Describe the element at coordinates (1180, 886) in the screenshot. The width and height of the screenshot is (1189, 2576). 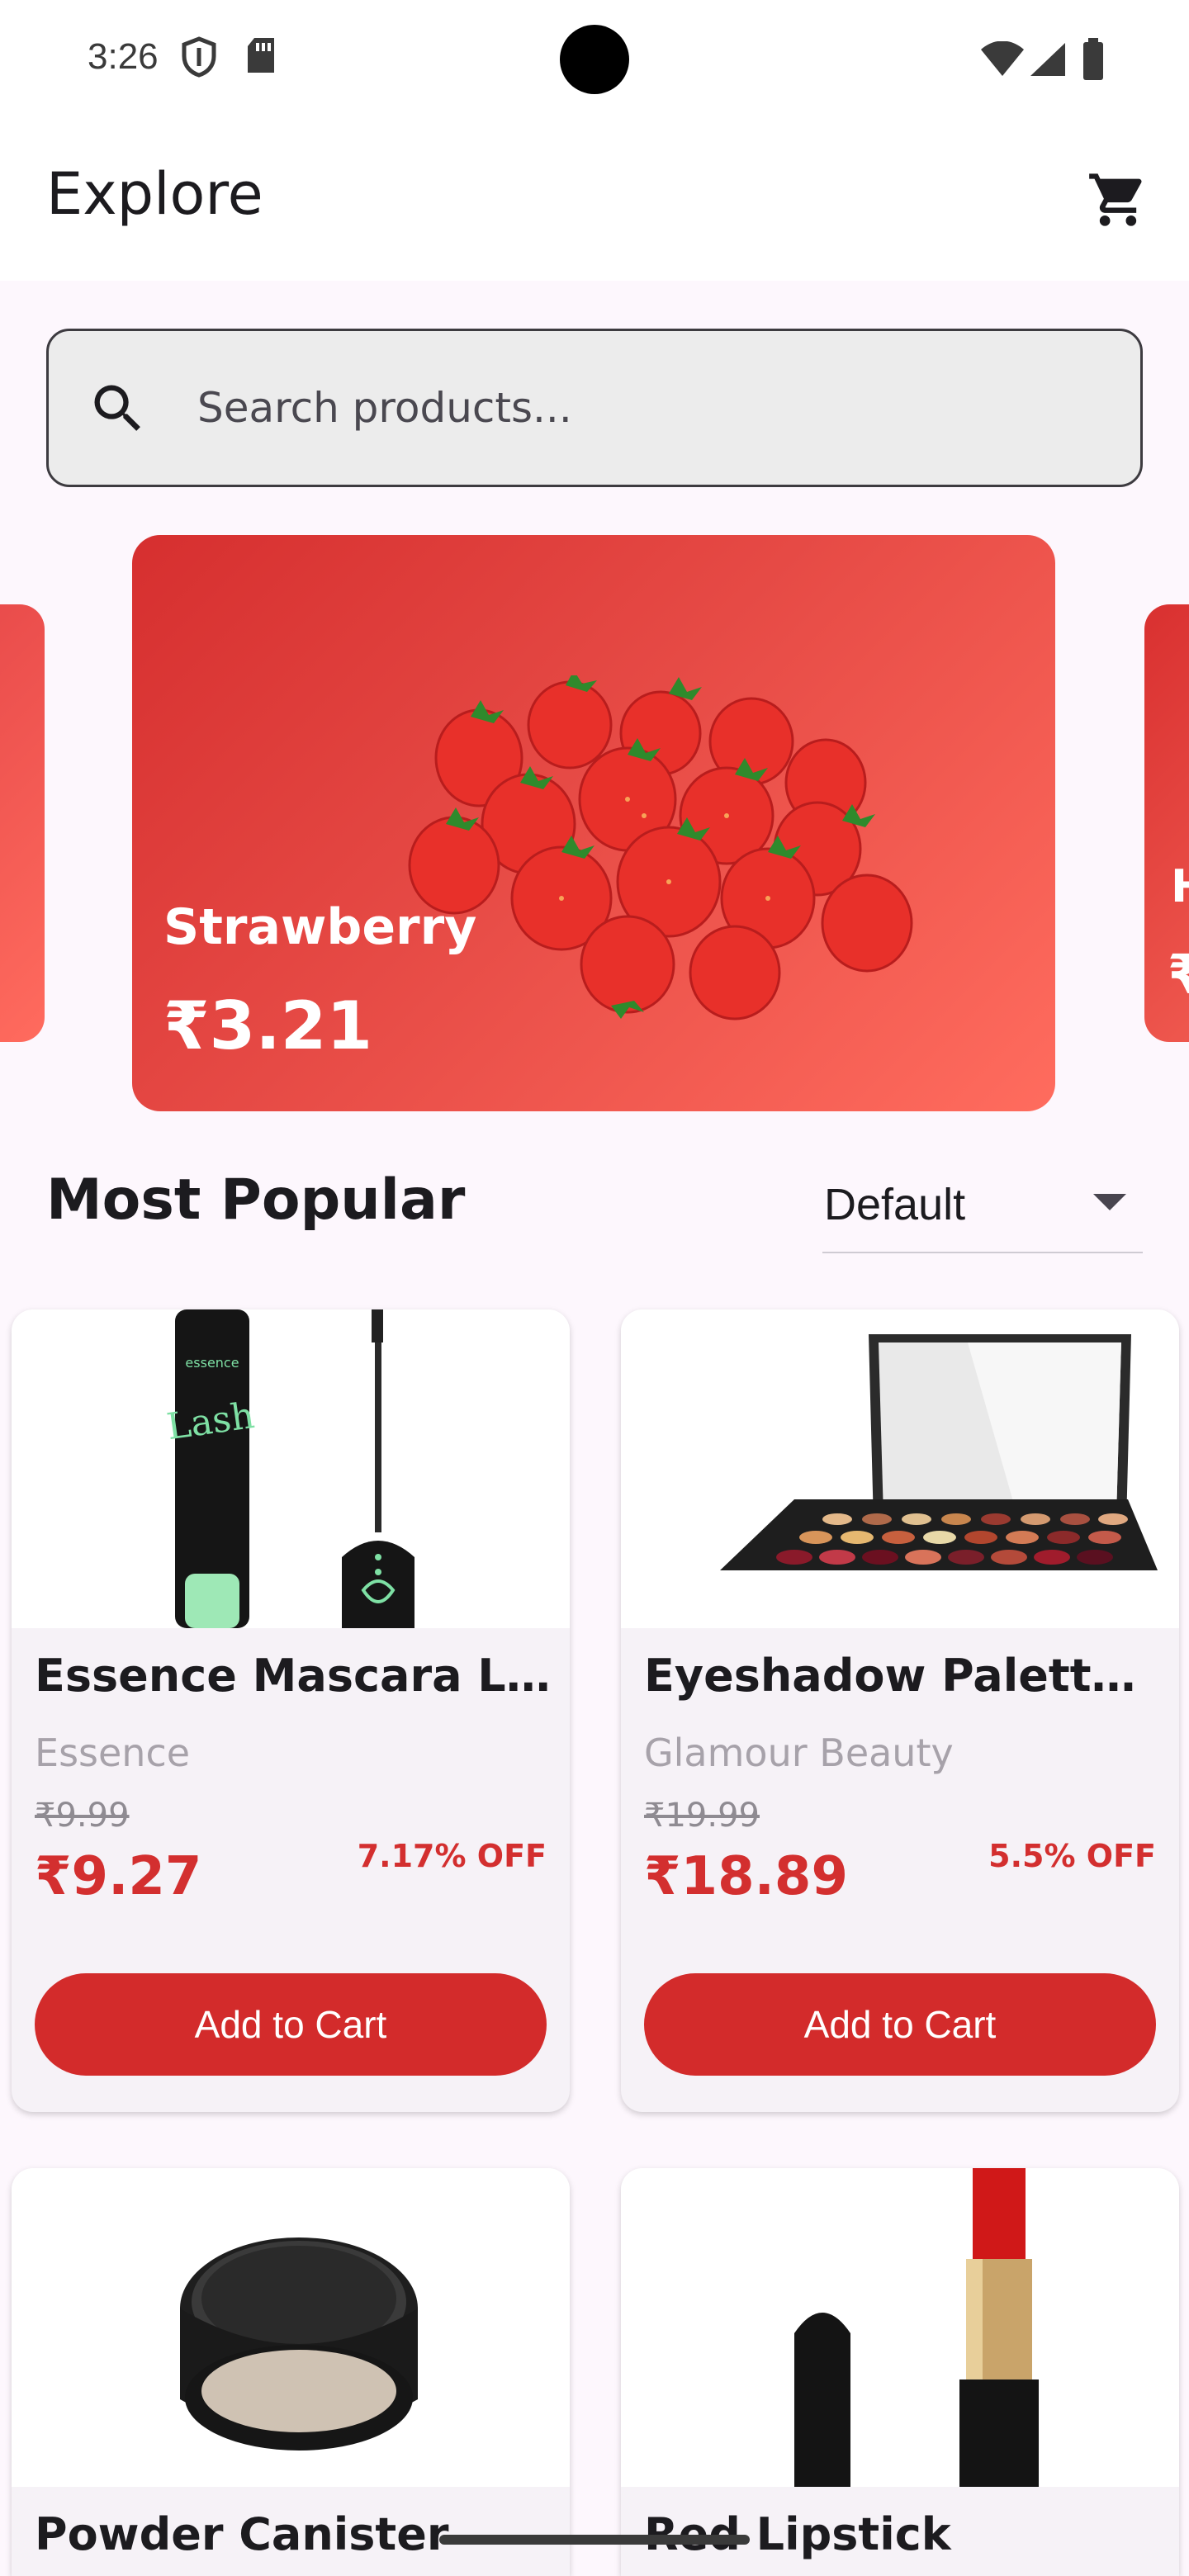
I see `next-card-name-peek: H` at that location.